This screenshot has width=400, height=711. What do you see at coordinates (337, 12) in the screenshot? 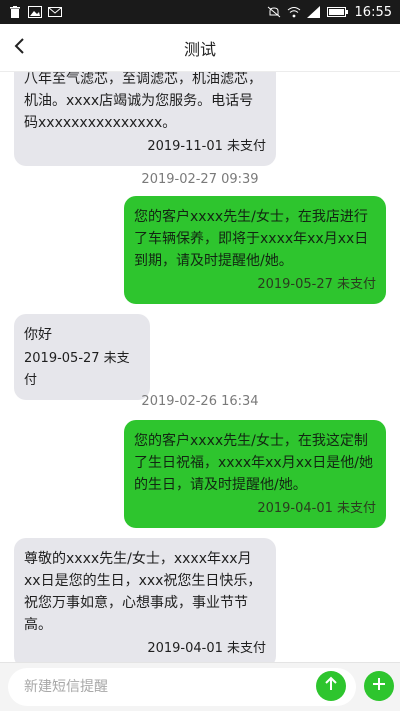
I see `battery-icon` at bounding box center [337, 12].